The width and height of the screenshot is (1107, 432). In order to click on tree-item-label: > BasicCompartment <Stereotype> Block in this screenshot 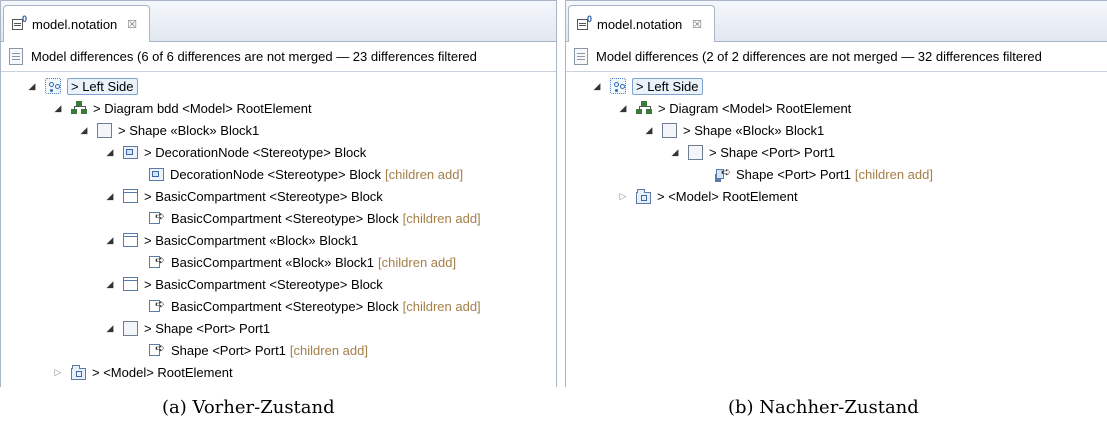, I will do `click(263, 284)`.